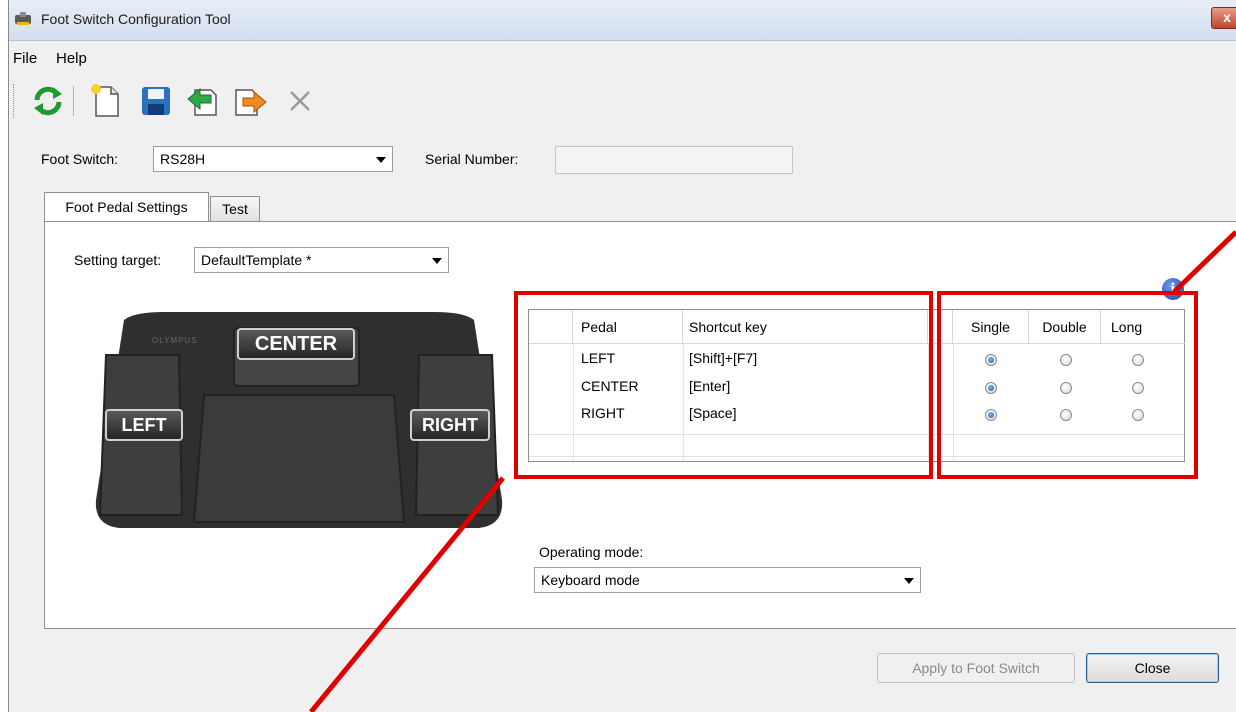 The height and width of the screenshot is (712, 1236). I want to click on callout-line-left, so click(407, 594).